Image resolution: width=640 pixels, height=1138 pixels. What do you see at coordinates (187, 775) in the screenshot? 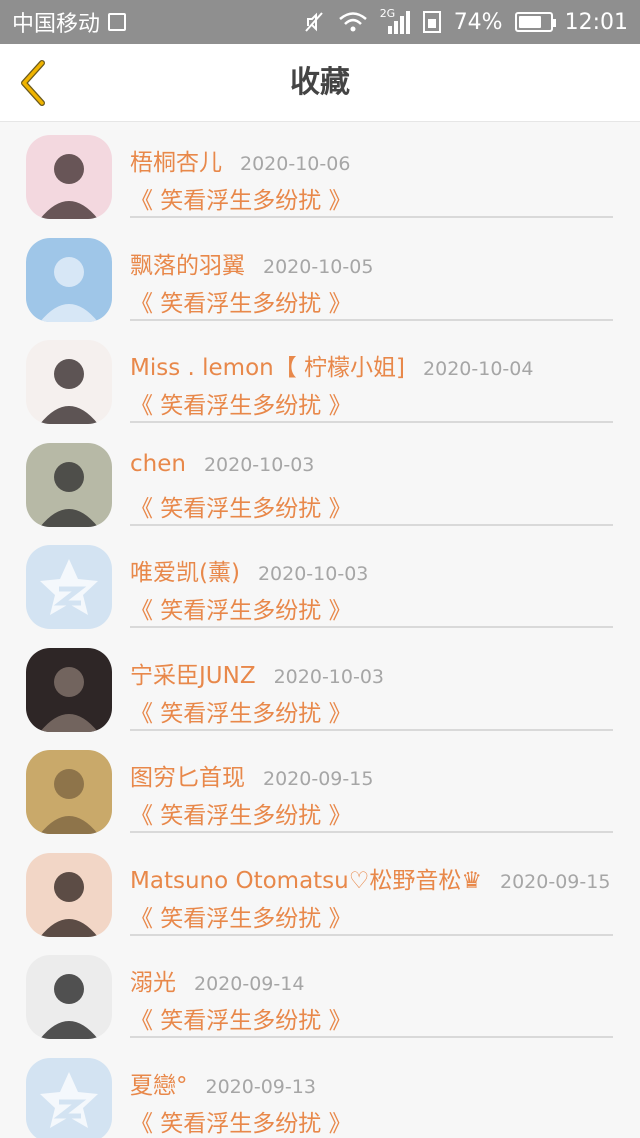
I see `username: 图穷匕首现` at bounding box center [187, 775].